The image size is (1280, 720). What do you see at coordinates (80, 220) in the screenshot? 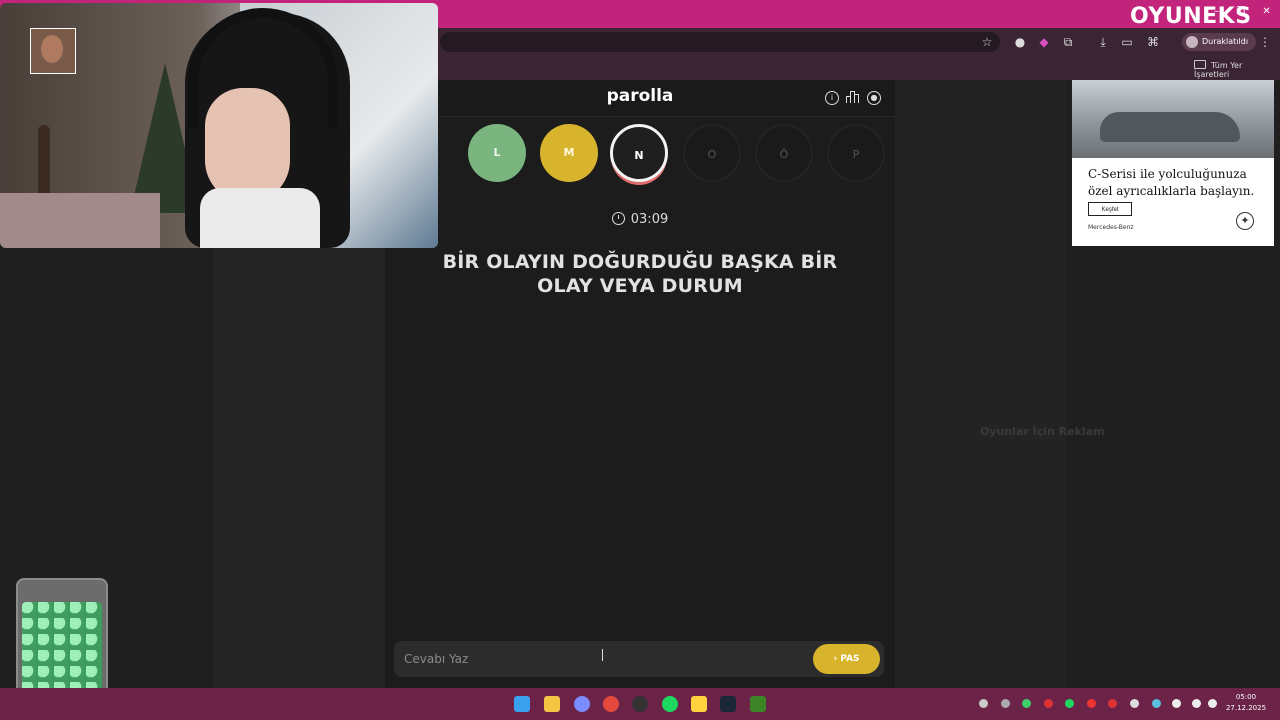
I see `bed` at bounding box center [80, 220].